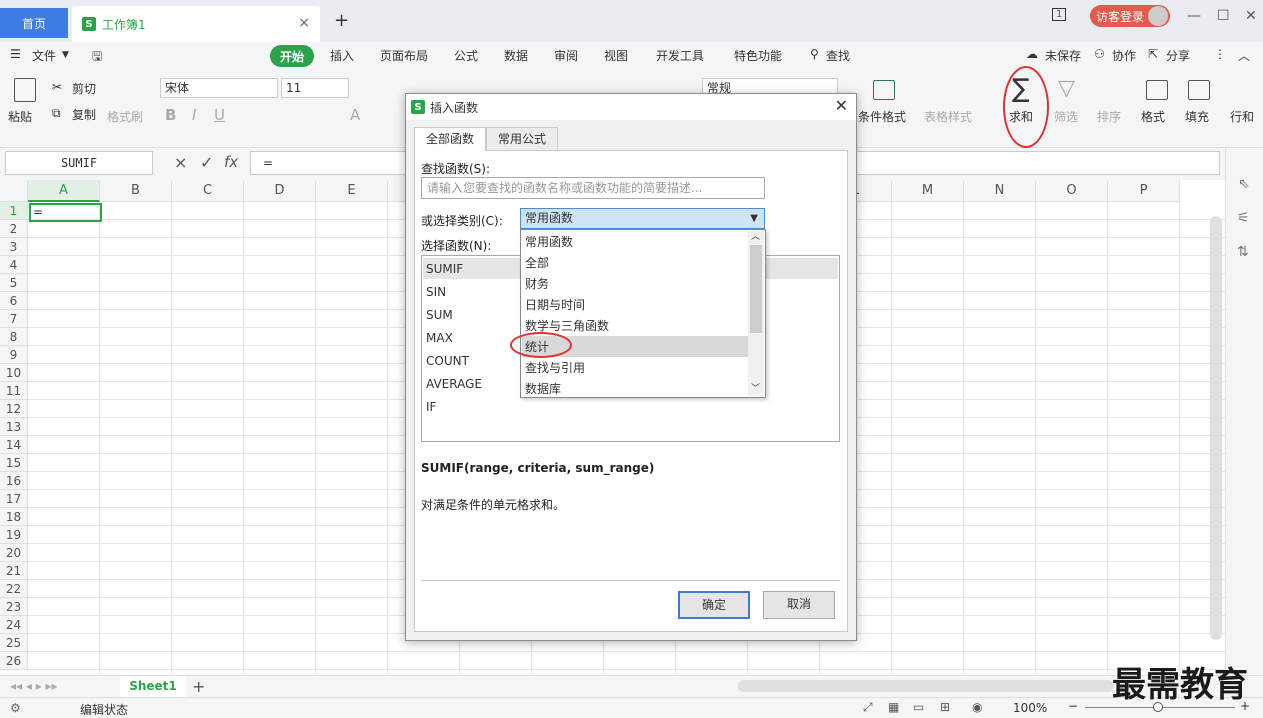  I want to click on sort-pane-icon: ⇅, so click(1243, 252).